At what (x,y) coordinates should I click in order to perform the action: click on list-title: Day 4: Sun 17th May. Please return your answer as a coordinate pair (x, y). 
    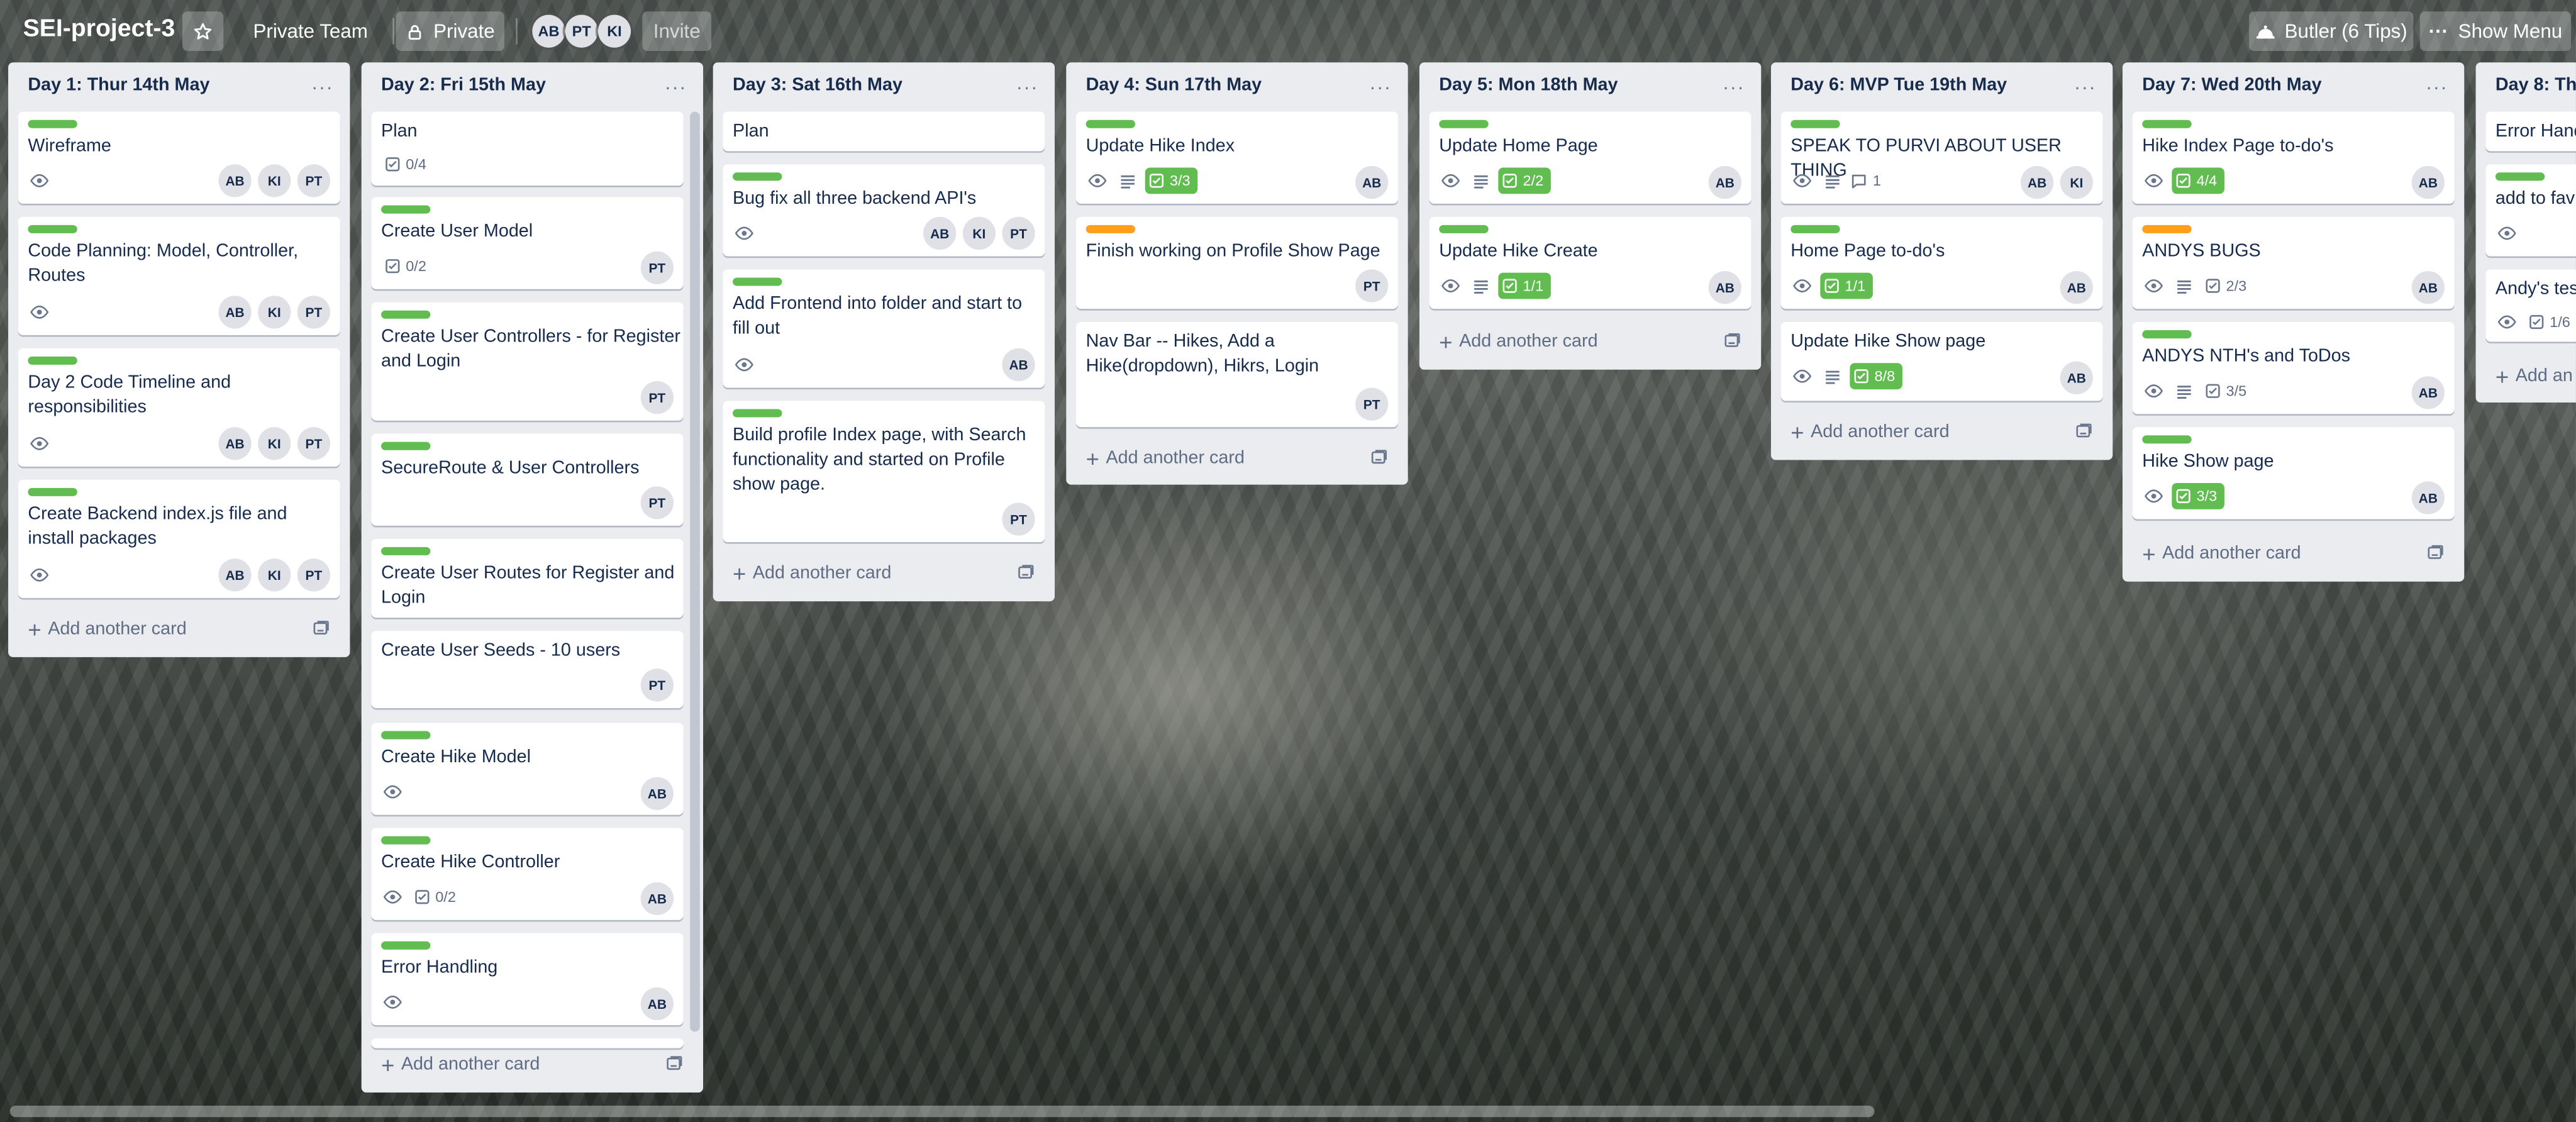
    Looking at the image, I should click on (1174, 85).